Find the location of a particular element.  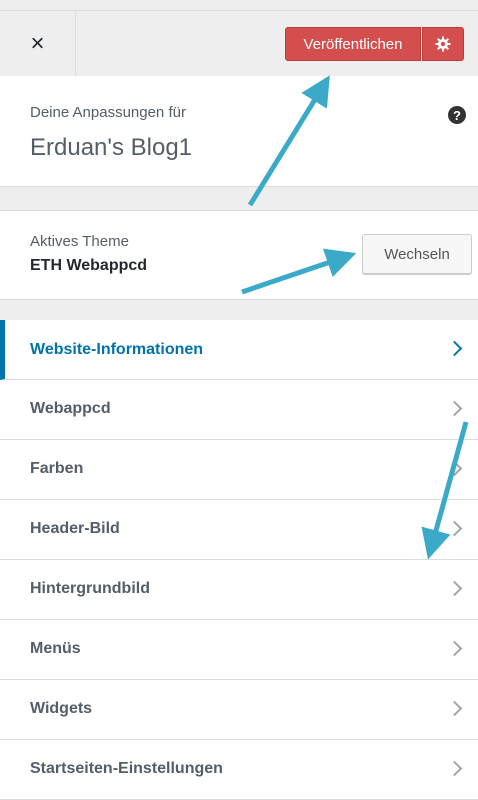

close-button: × is located at coordinates (38, 43).